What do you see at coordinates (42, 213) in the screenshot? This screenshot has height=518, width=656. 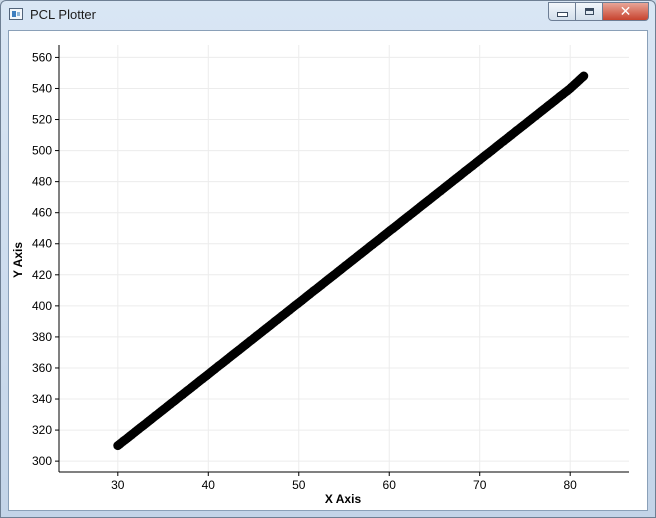 I see `y-tick-label: 460` at bounding box center [42, 213].